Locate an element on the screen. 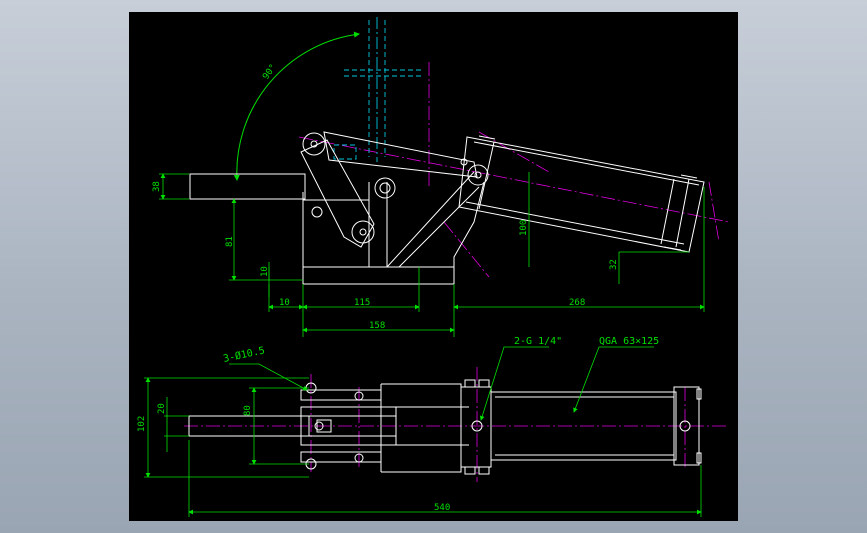  pneumatic-cylinder is located at coordinates (581, 194).